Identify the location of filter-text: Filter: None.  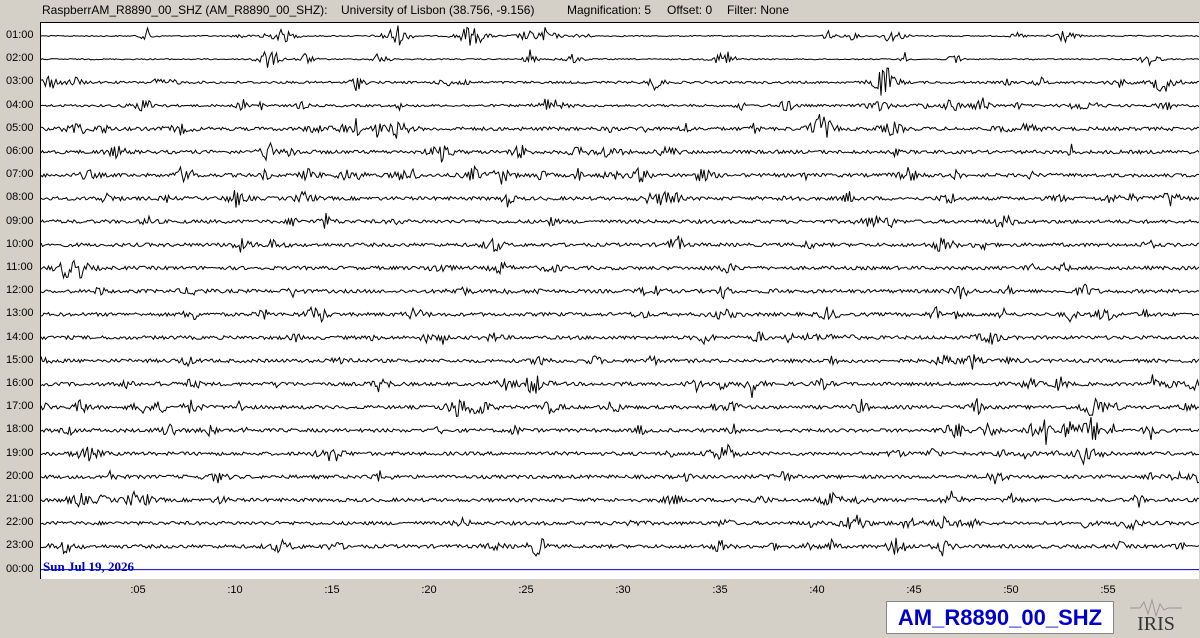
(758, 10).